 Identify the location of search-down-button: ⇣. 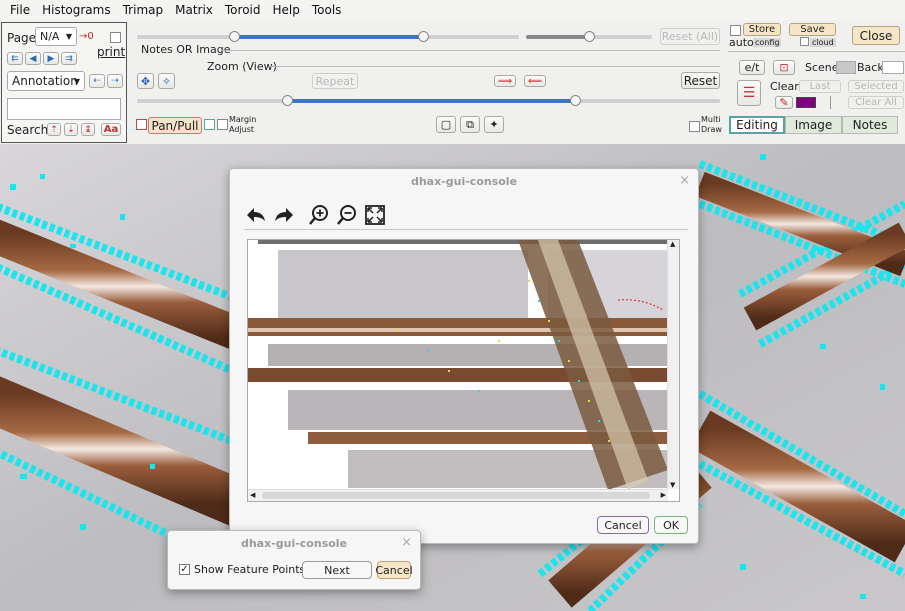
(71, 129).